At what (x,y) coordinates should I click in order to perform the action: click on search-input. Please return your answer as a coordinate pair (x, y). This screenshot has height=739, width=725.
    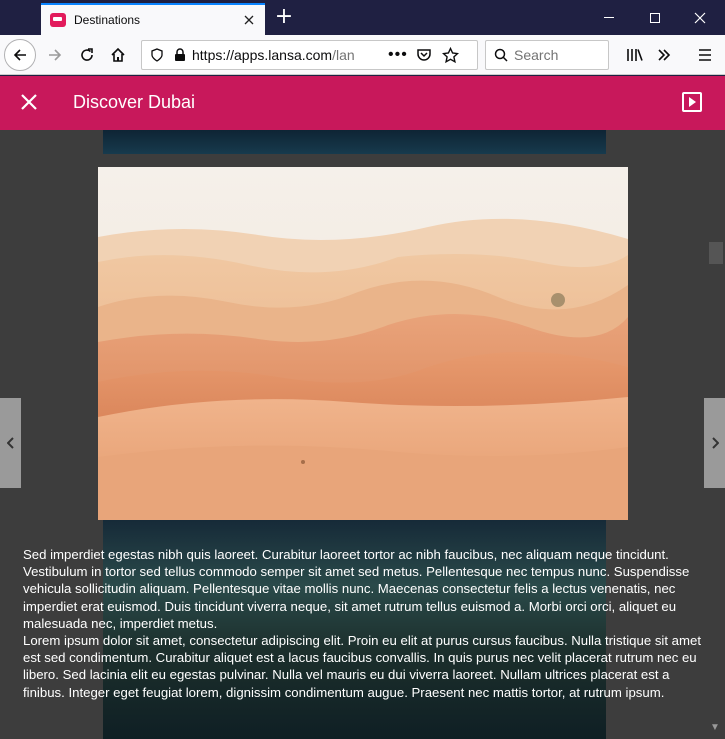
    Looking at the image, I should click on (559, 55).